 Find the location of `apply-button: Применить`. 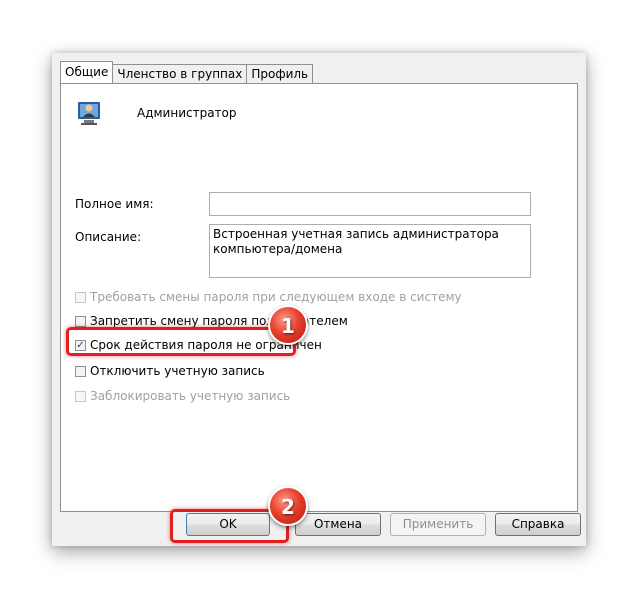

apply-button: Применить is located at coordinates (438, 524).